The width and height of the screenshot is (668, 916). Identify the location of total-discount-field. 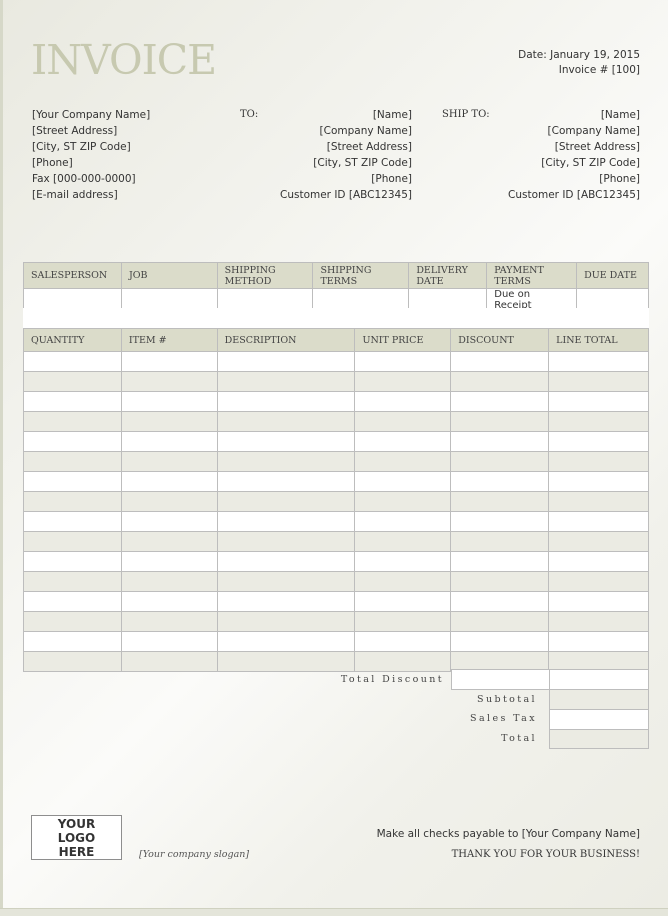
(500, 679).